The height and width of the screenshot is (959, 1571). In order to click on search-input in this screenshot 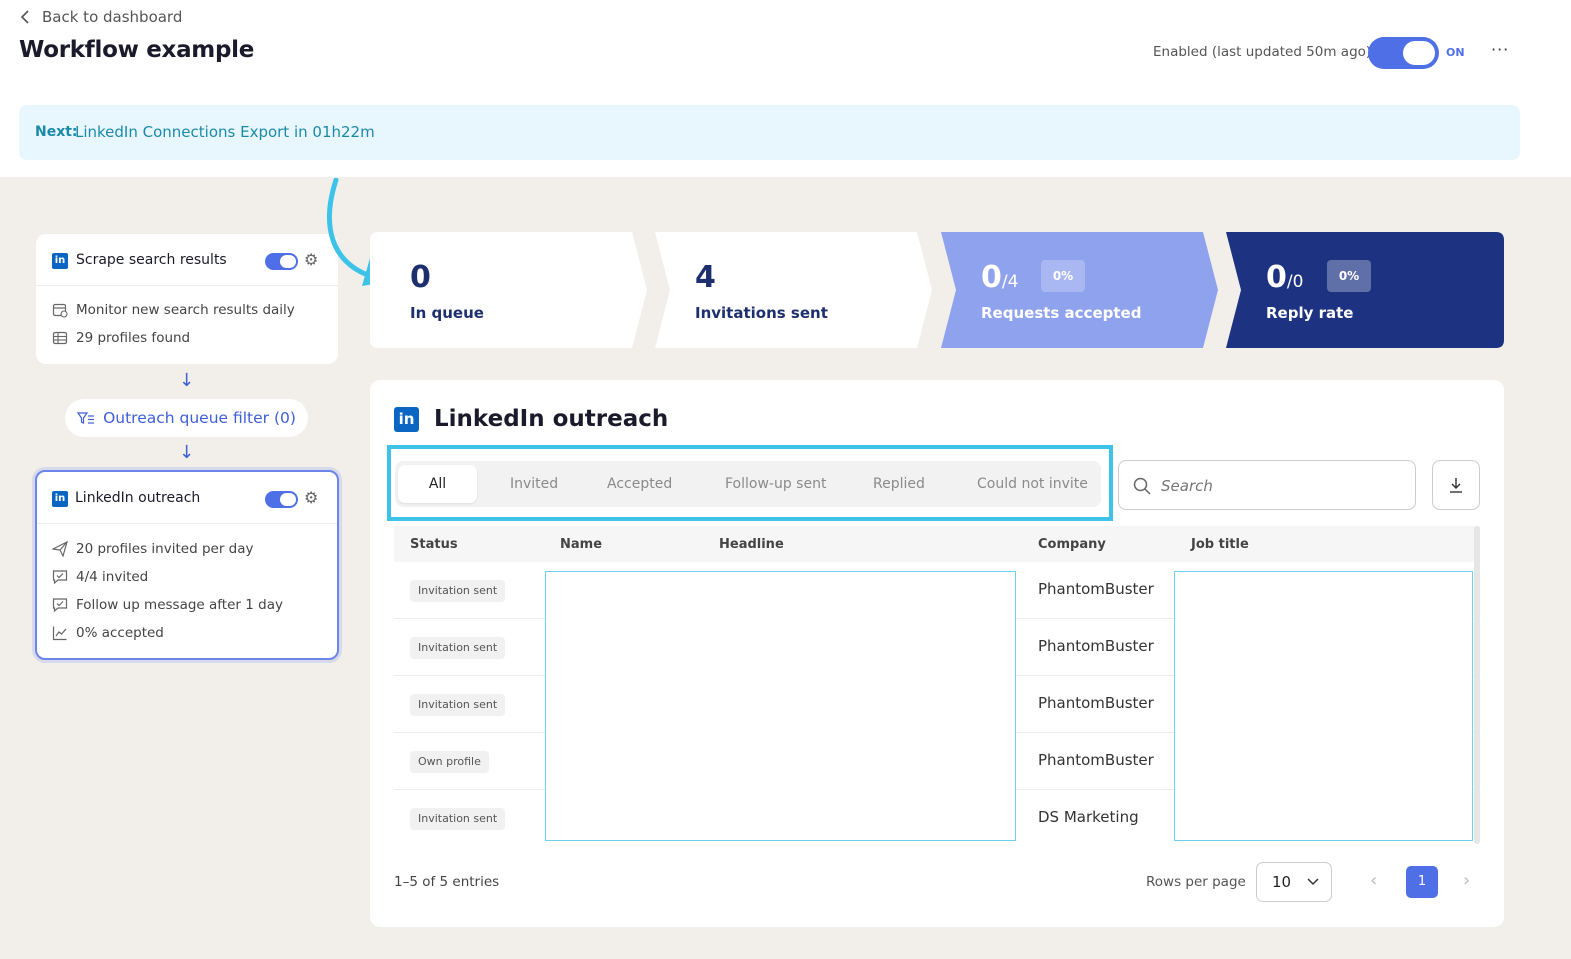, I will do `click(1281, 486)`.